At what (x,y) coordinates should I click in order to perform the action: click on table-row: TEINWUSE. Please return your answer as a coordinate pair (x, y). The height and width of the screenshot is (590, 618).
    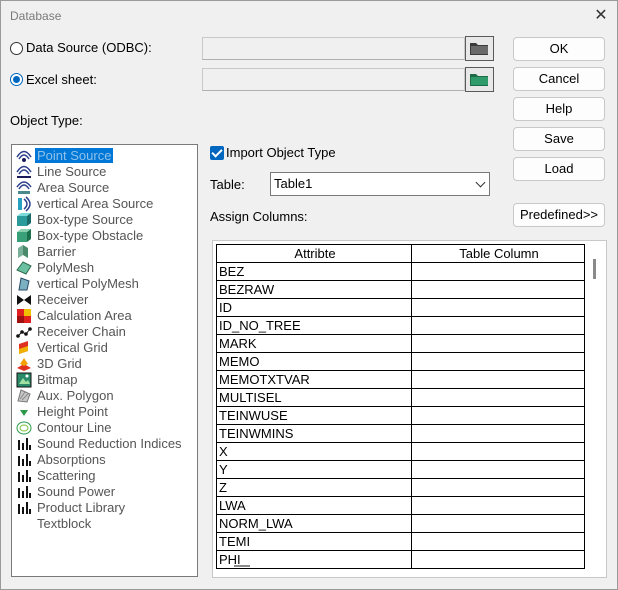
    Looking at the image, I should click on (400, 415).